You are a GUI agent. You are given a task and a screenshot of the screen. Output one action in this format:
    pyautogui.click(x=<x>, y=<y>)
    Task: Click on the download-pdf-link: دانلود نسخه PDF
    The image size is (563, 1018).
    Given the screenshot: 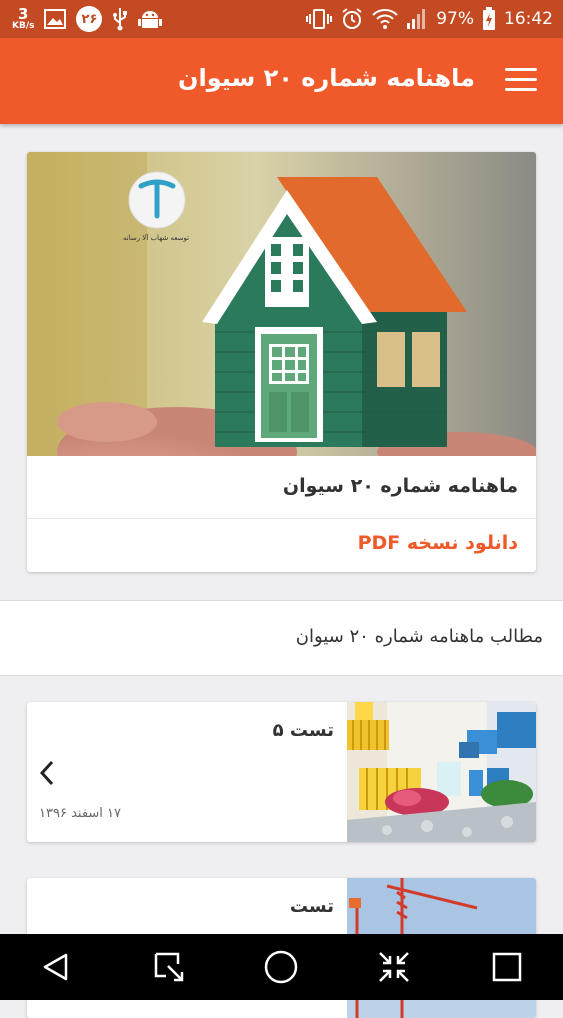 What is the action you would take?
    pyautogui.click(x=438, y=543)
    